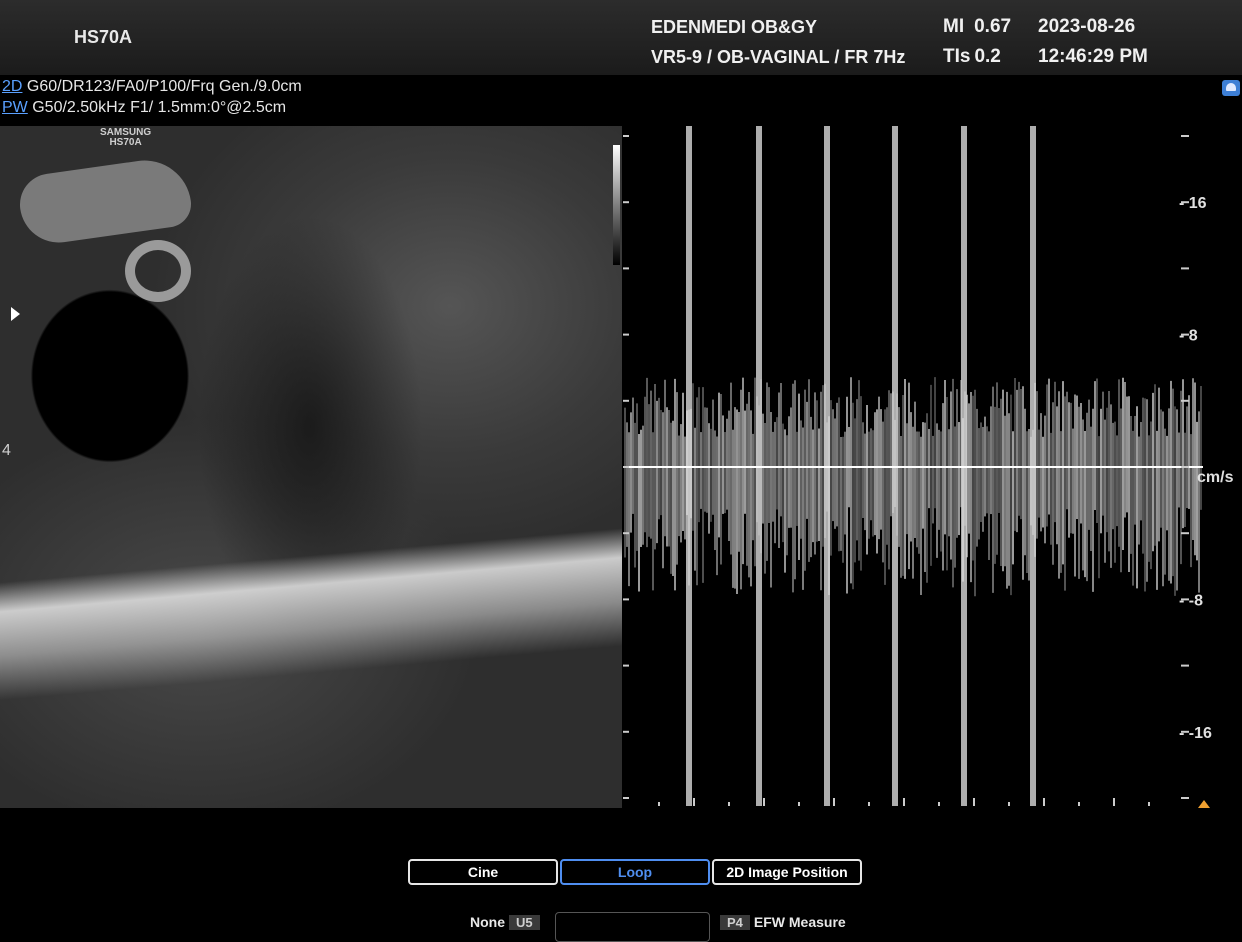 Image resolution: width=1242 pixels, height=942 pixels. I want to click on cine-button: Cine, so click(483, 872).